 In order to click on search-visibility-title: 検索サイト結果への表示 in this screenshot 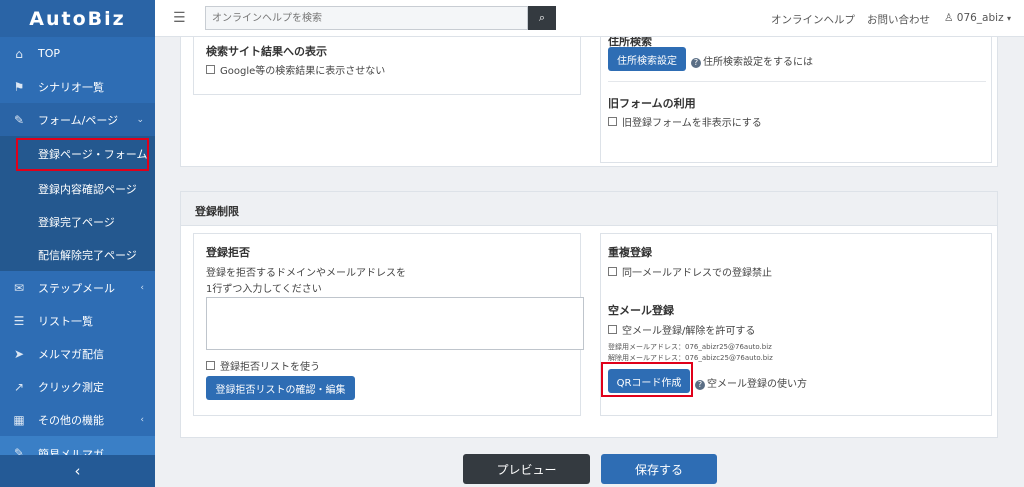, I will do `click(266, 51)`.